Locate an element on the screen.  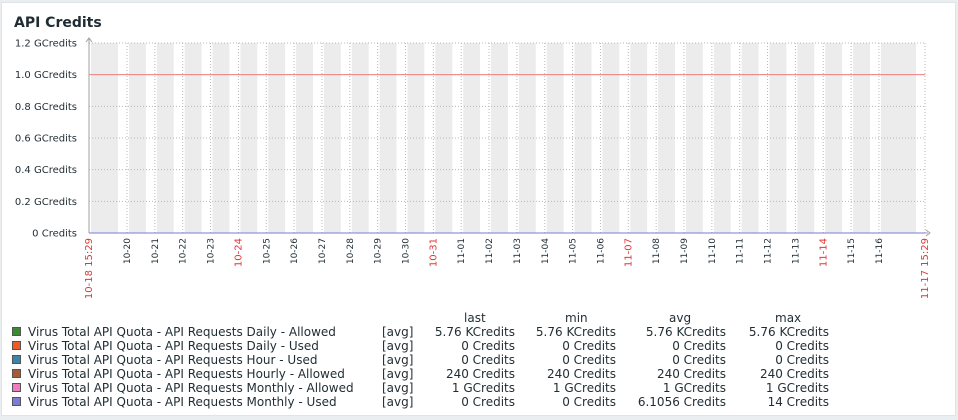
legend-value-last: 5.76 KCredits is located at coordinates (474, 332).